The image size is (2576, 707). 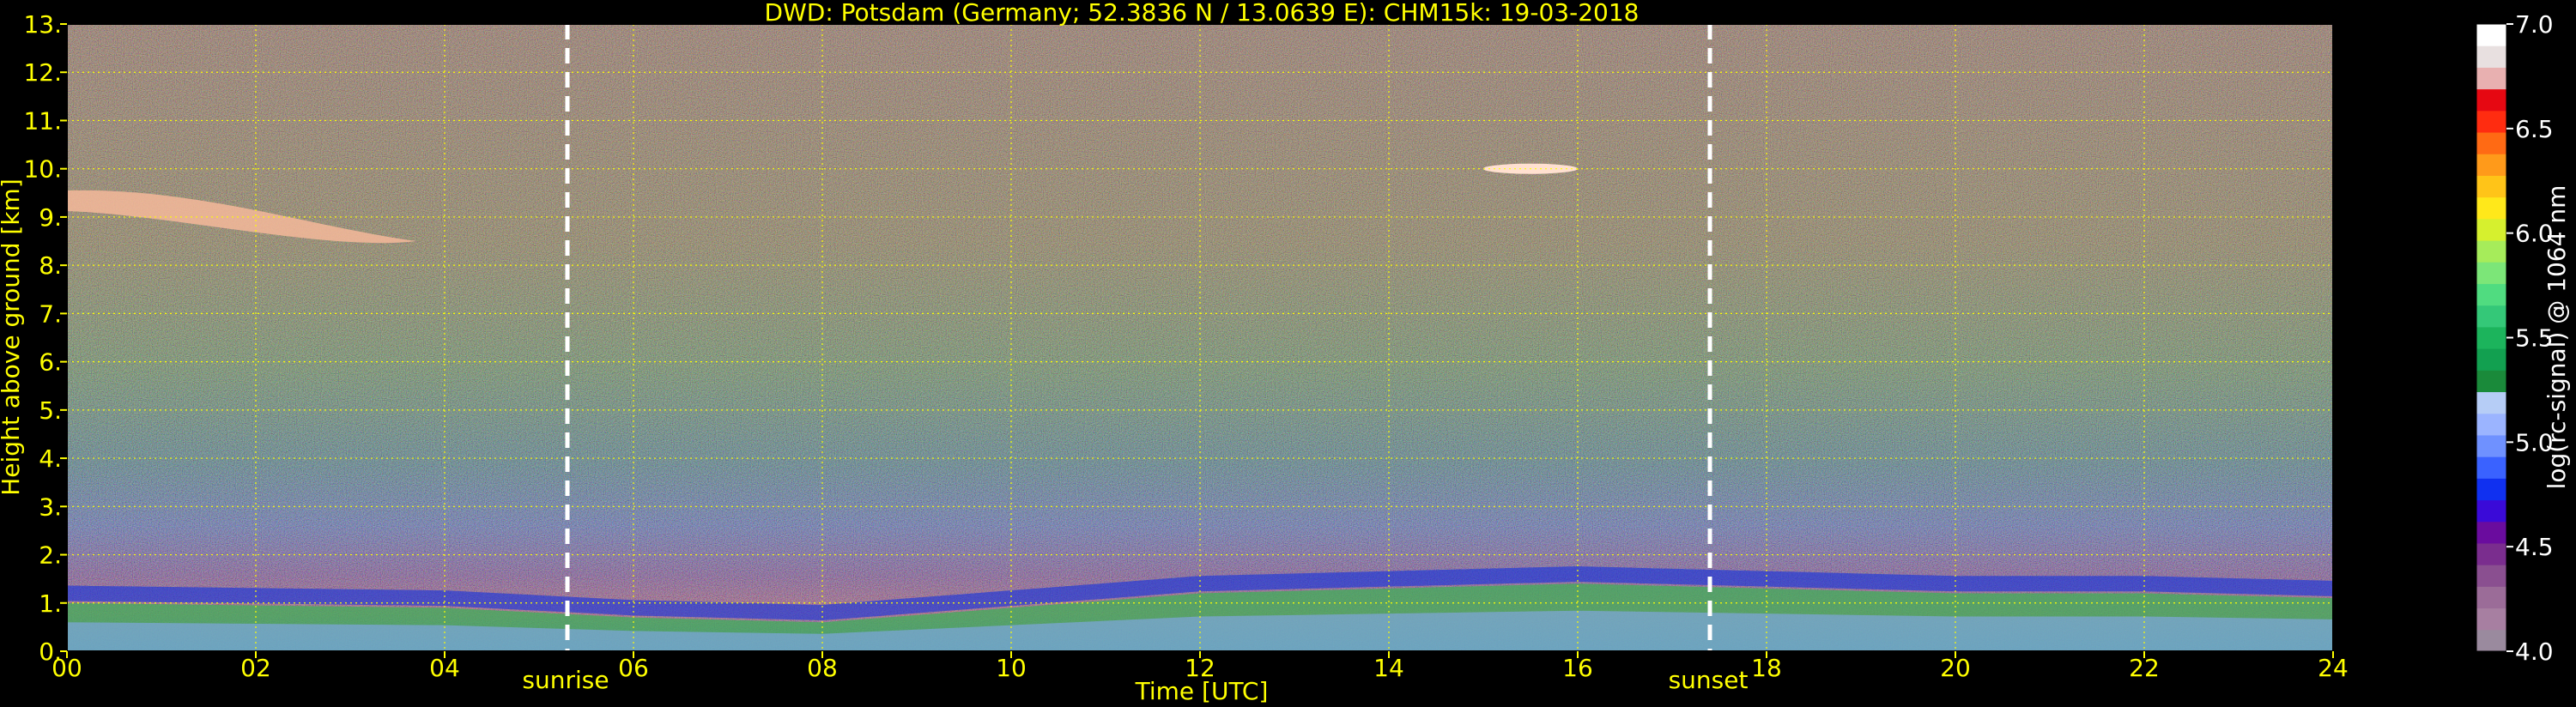 What do you see at coordinates (2557, 337) in the screenshot?
I see `colorbar-label: log(rc-signal) @ 1064 nm` at bounding box center [2557, 337].